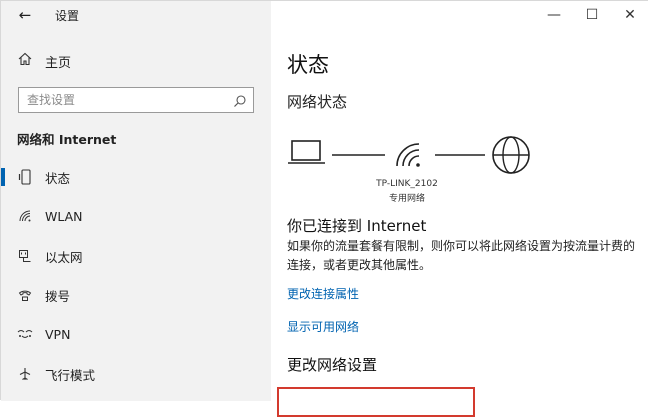 The width and height of the screenshot is (648, 417). What do you see at coordinates (376, 402) in the screenshot?
I see `highlight-box` at bounding box center [376, 402].